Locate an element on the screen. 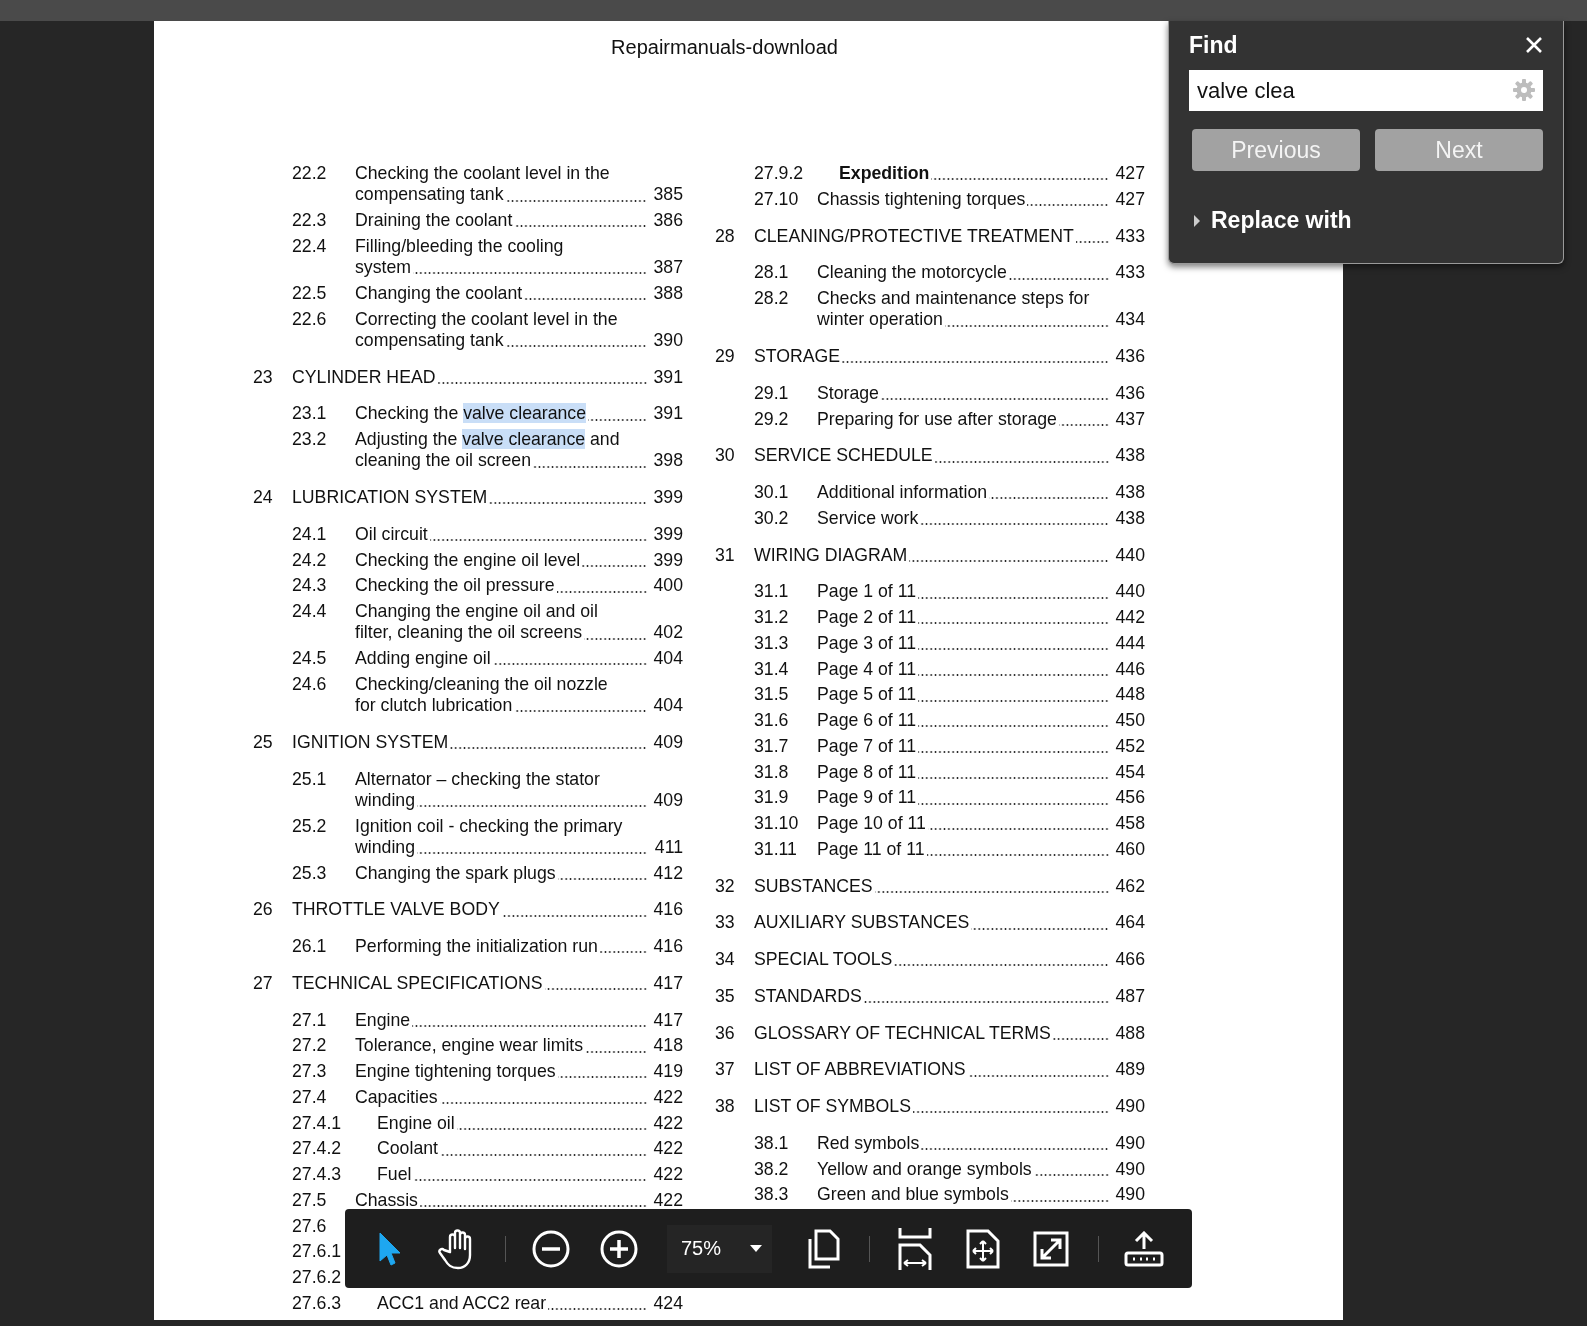  toc-entry-title: Expedition is located at coordinates (884, 174).